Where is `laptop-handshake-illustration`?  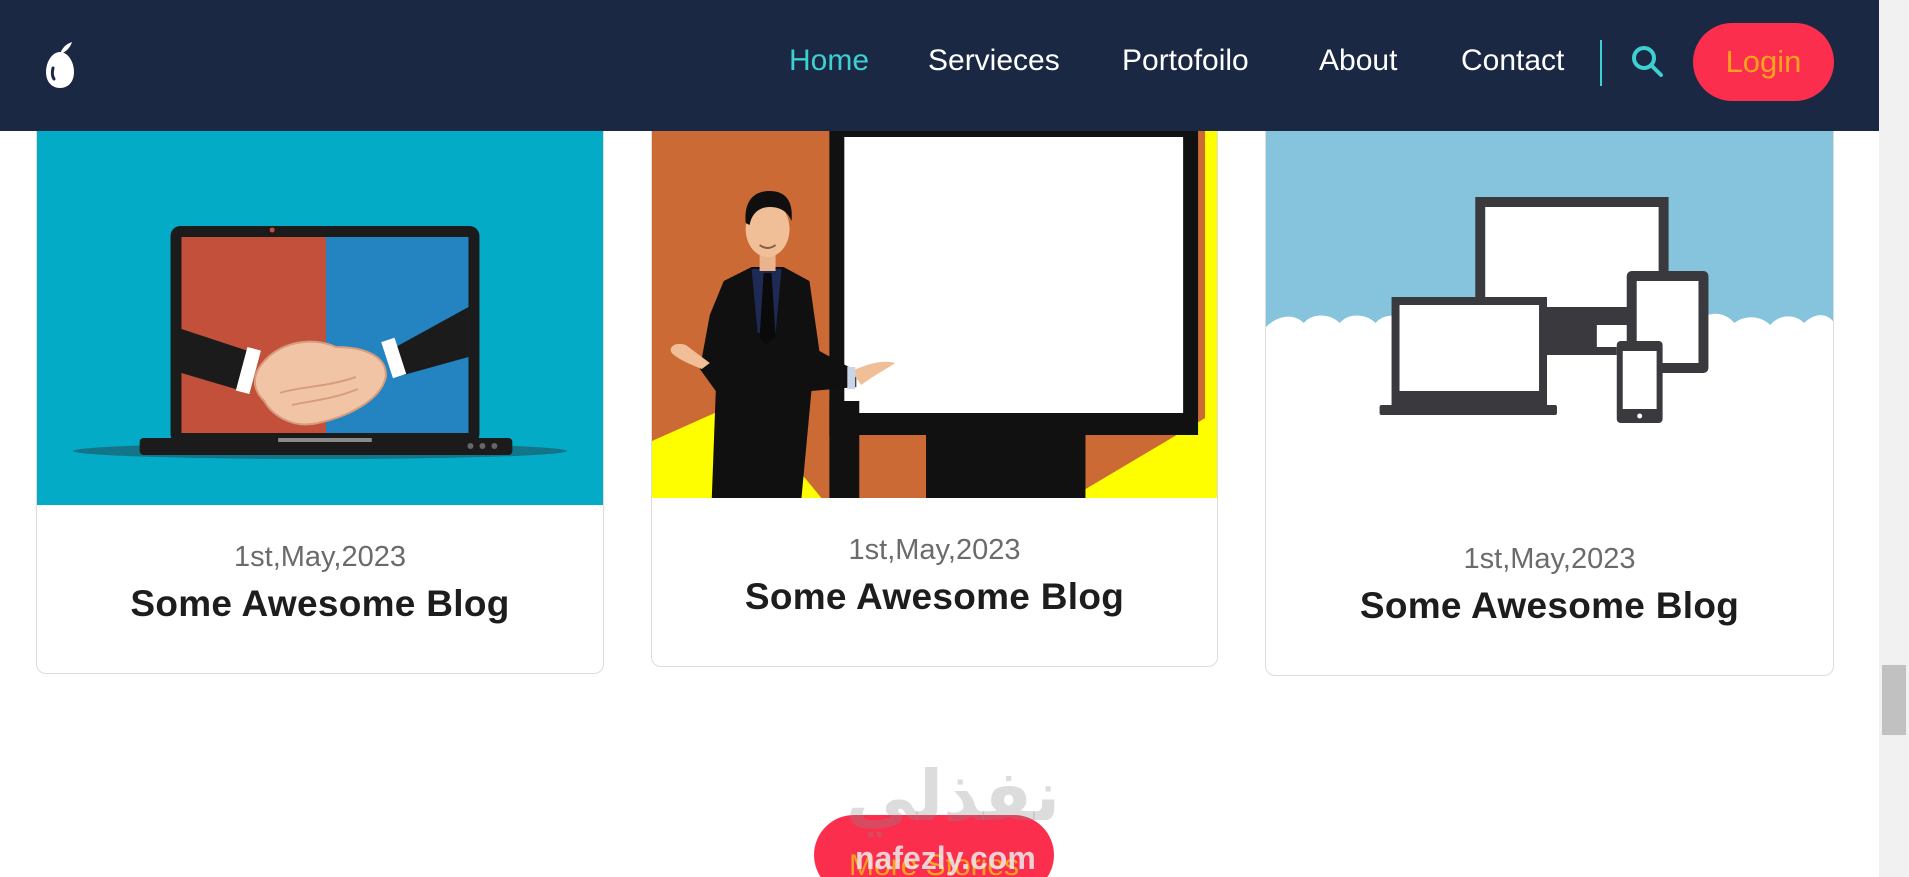
laptop-handshake-illustration is located at coordinates (320, 303).